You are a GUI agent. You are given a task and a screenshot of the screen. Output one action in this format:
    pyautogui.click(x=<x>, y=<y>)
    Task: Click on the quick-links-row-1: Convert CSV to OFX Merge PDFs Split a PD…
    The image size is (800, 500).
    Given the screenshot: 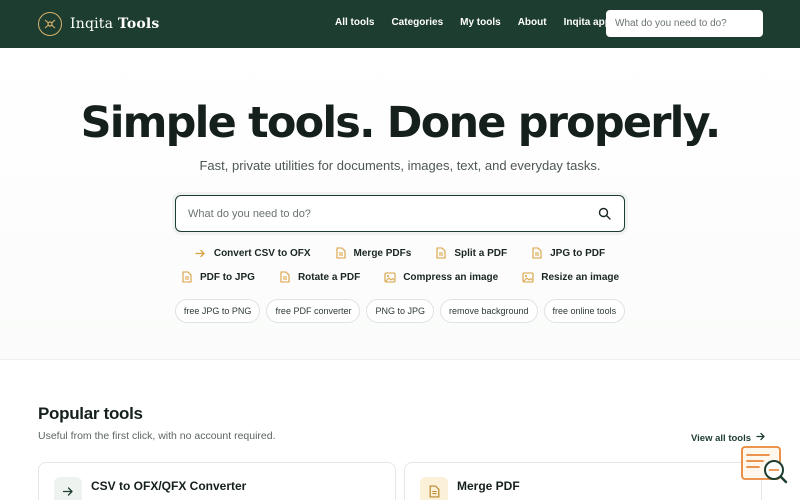 What is the action you would take?
    pyautogui.click(x=400, y=253)
    